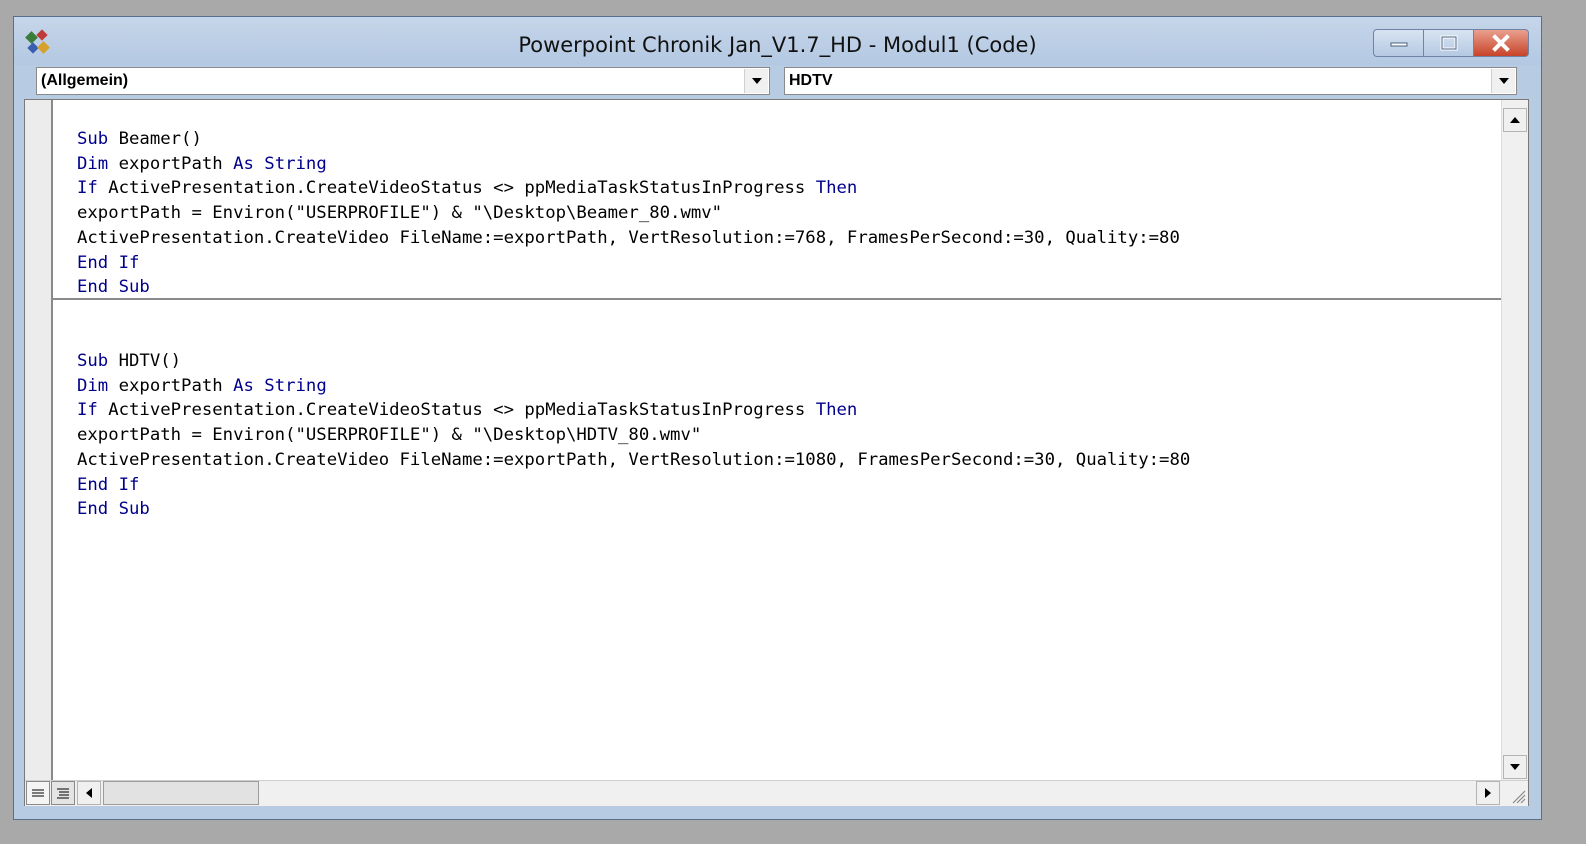 This screenshot has width=1586, height=844. I want to click on maximize-icon, so click(1448, 43).